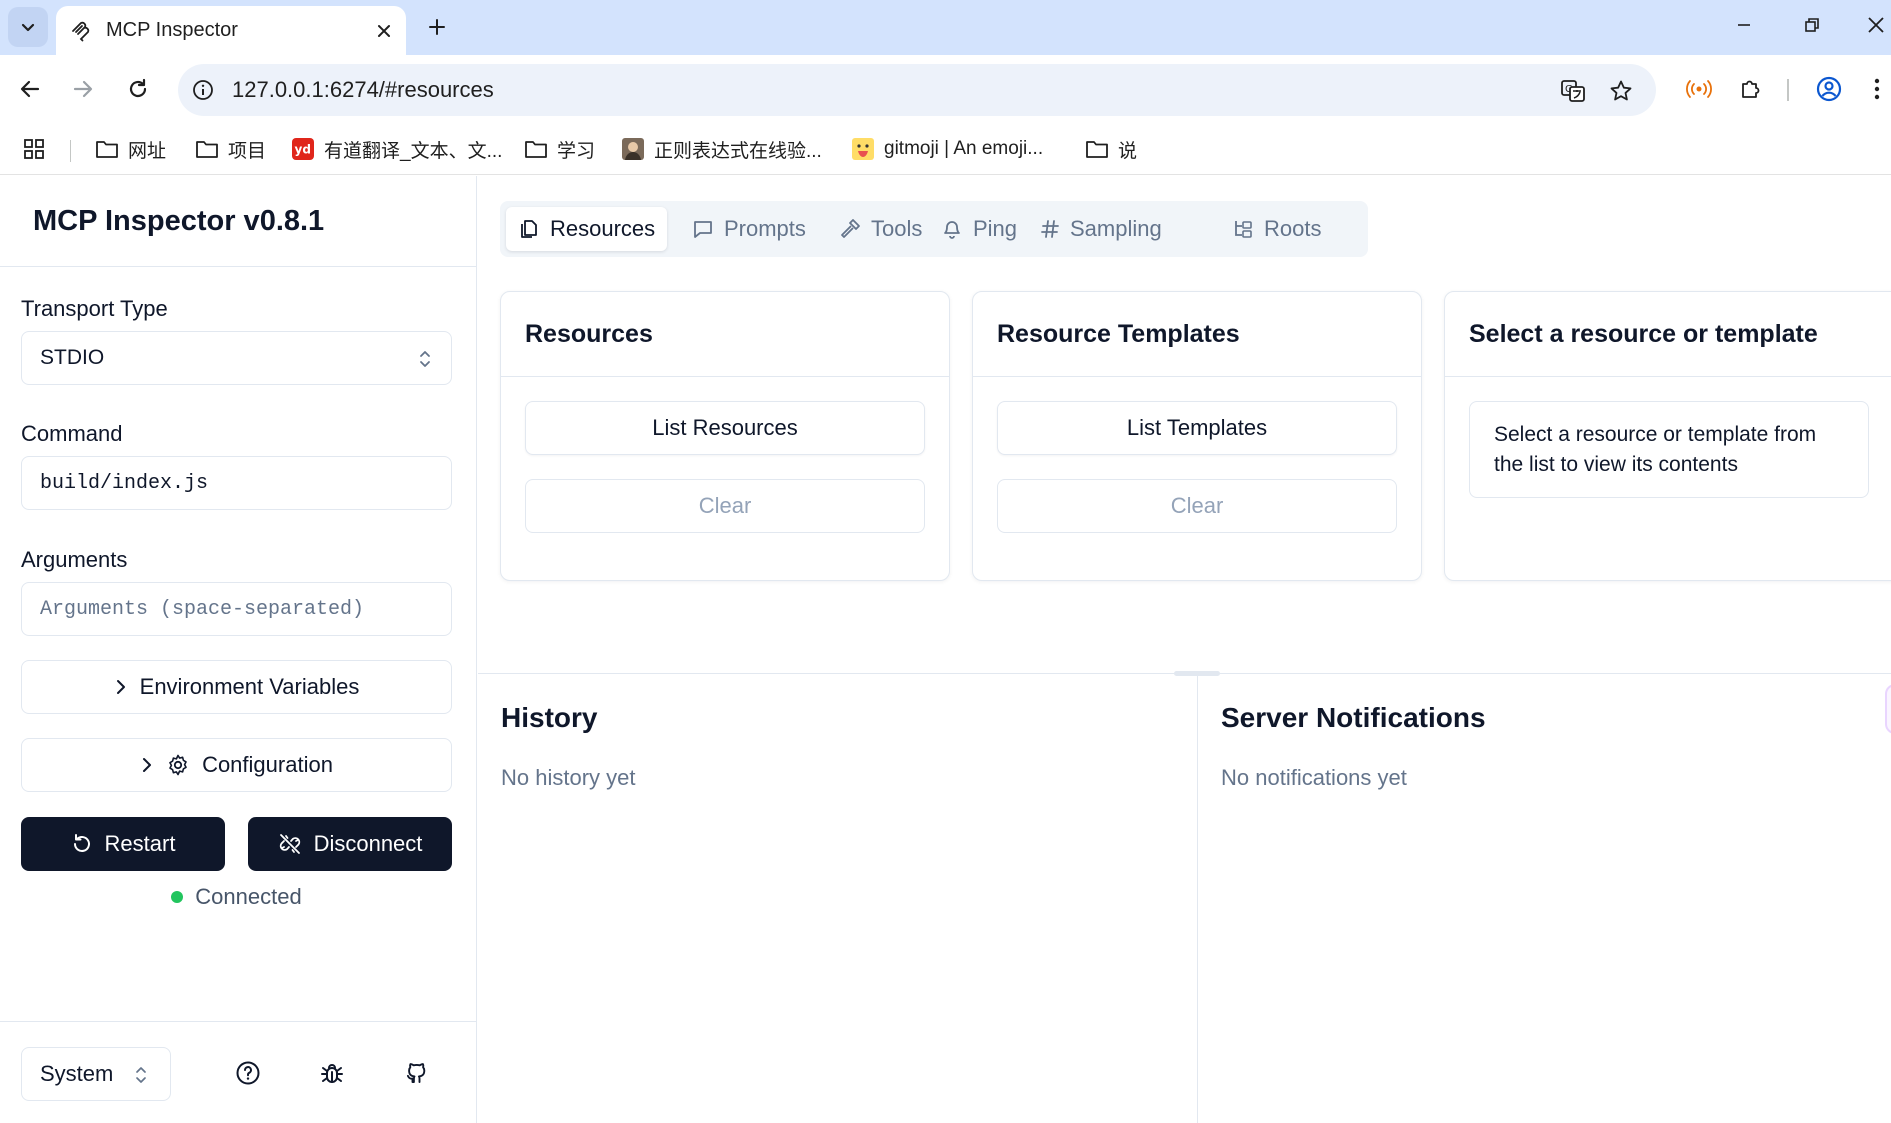 The image size is (1891, 1123). I want to click on profile-avatar-icon, so click(1829, 89).